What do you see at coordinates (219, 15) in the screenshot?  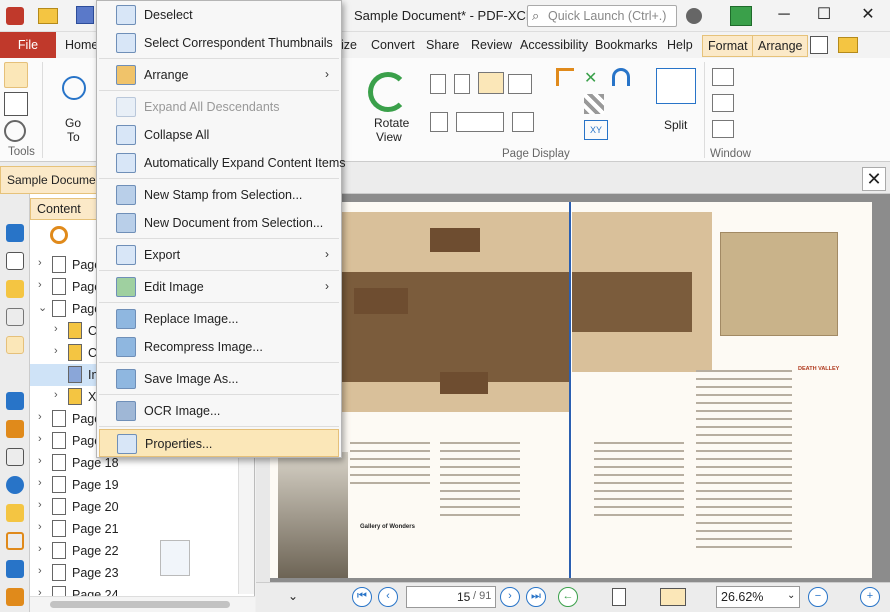 I see `menu-item-deselect: Deselect` at bounding box center [219, 15].